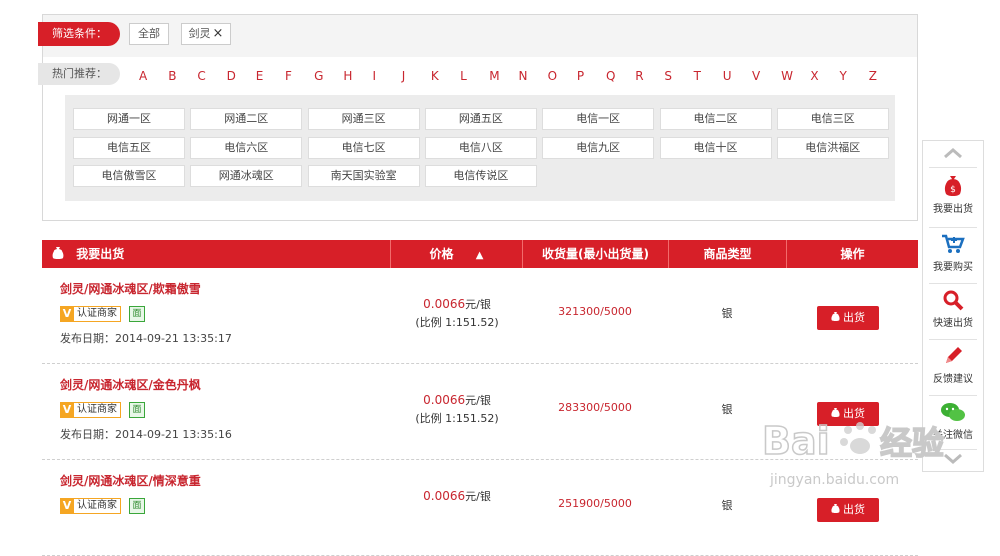 The height and width of the screenshot is (556, 1000). Describe the element at coordinates (363, 119) in the screenshot. I see `server-option: 网通三区` at that location.